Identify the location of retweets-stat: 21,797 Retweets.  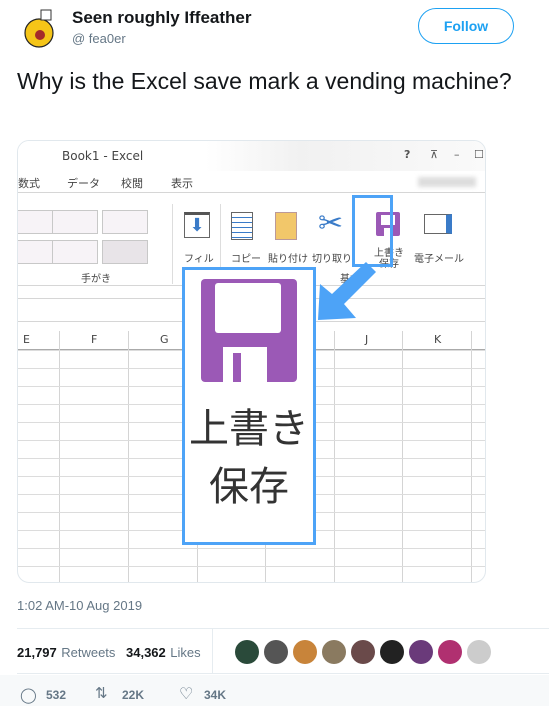
(66, 653).